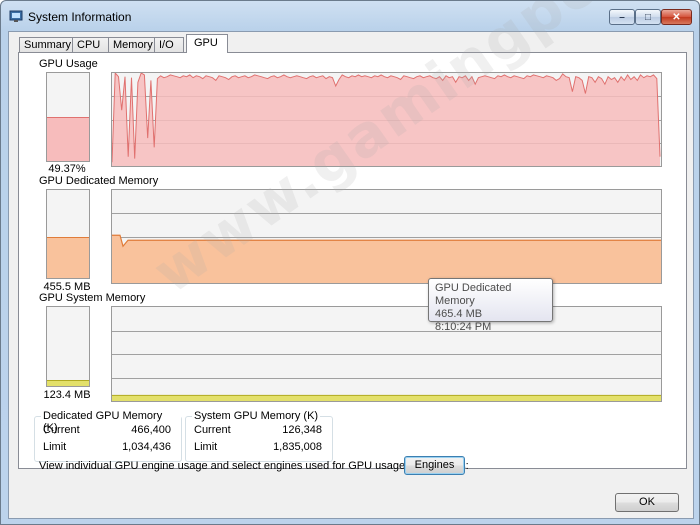 This screenshot has width=700, height=525. What do you see at coordinates (386, 259) in the screenshot?
I see `gpu-dedicated-memory-area` at bounding box center [386, 259].